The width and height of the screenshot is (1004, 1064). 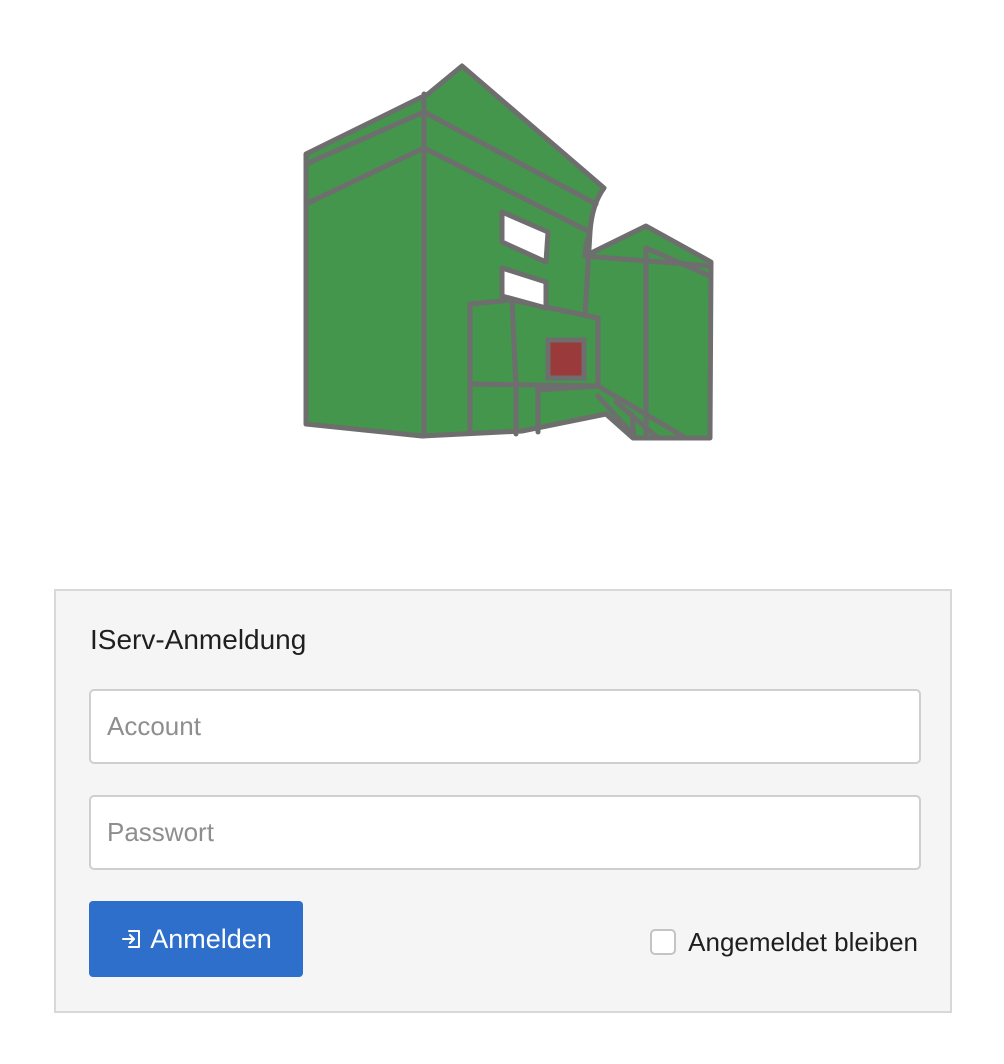 I want to click on door-shape, so click(x=566, y=359).